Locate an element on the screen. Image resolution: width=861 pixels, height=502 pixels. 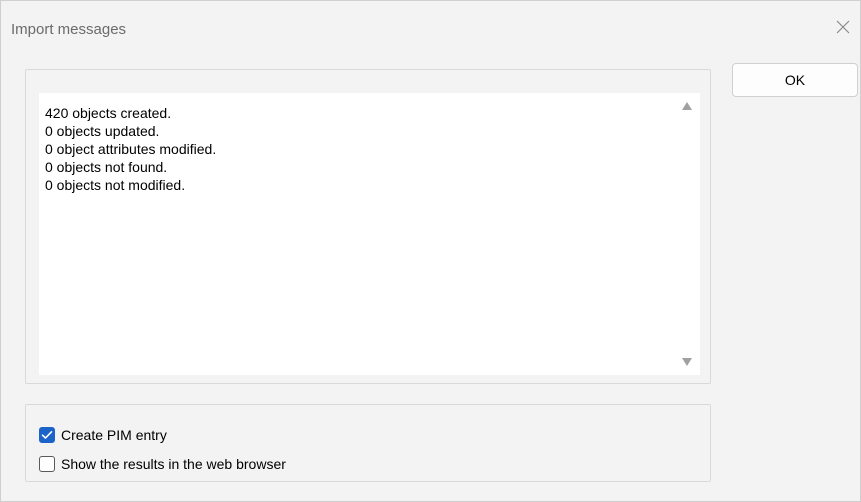
scroll-up-button is located at coordinates (687, 106).